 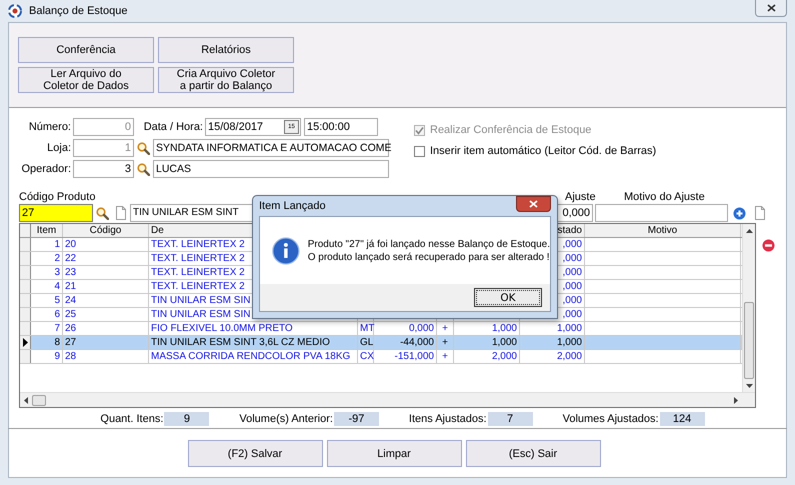 I want to click on table-cell: MT, so click(x=366, y=328).